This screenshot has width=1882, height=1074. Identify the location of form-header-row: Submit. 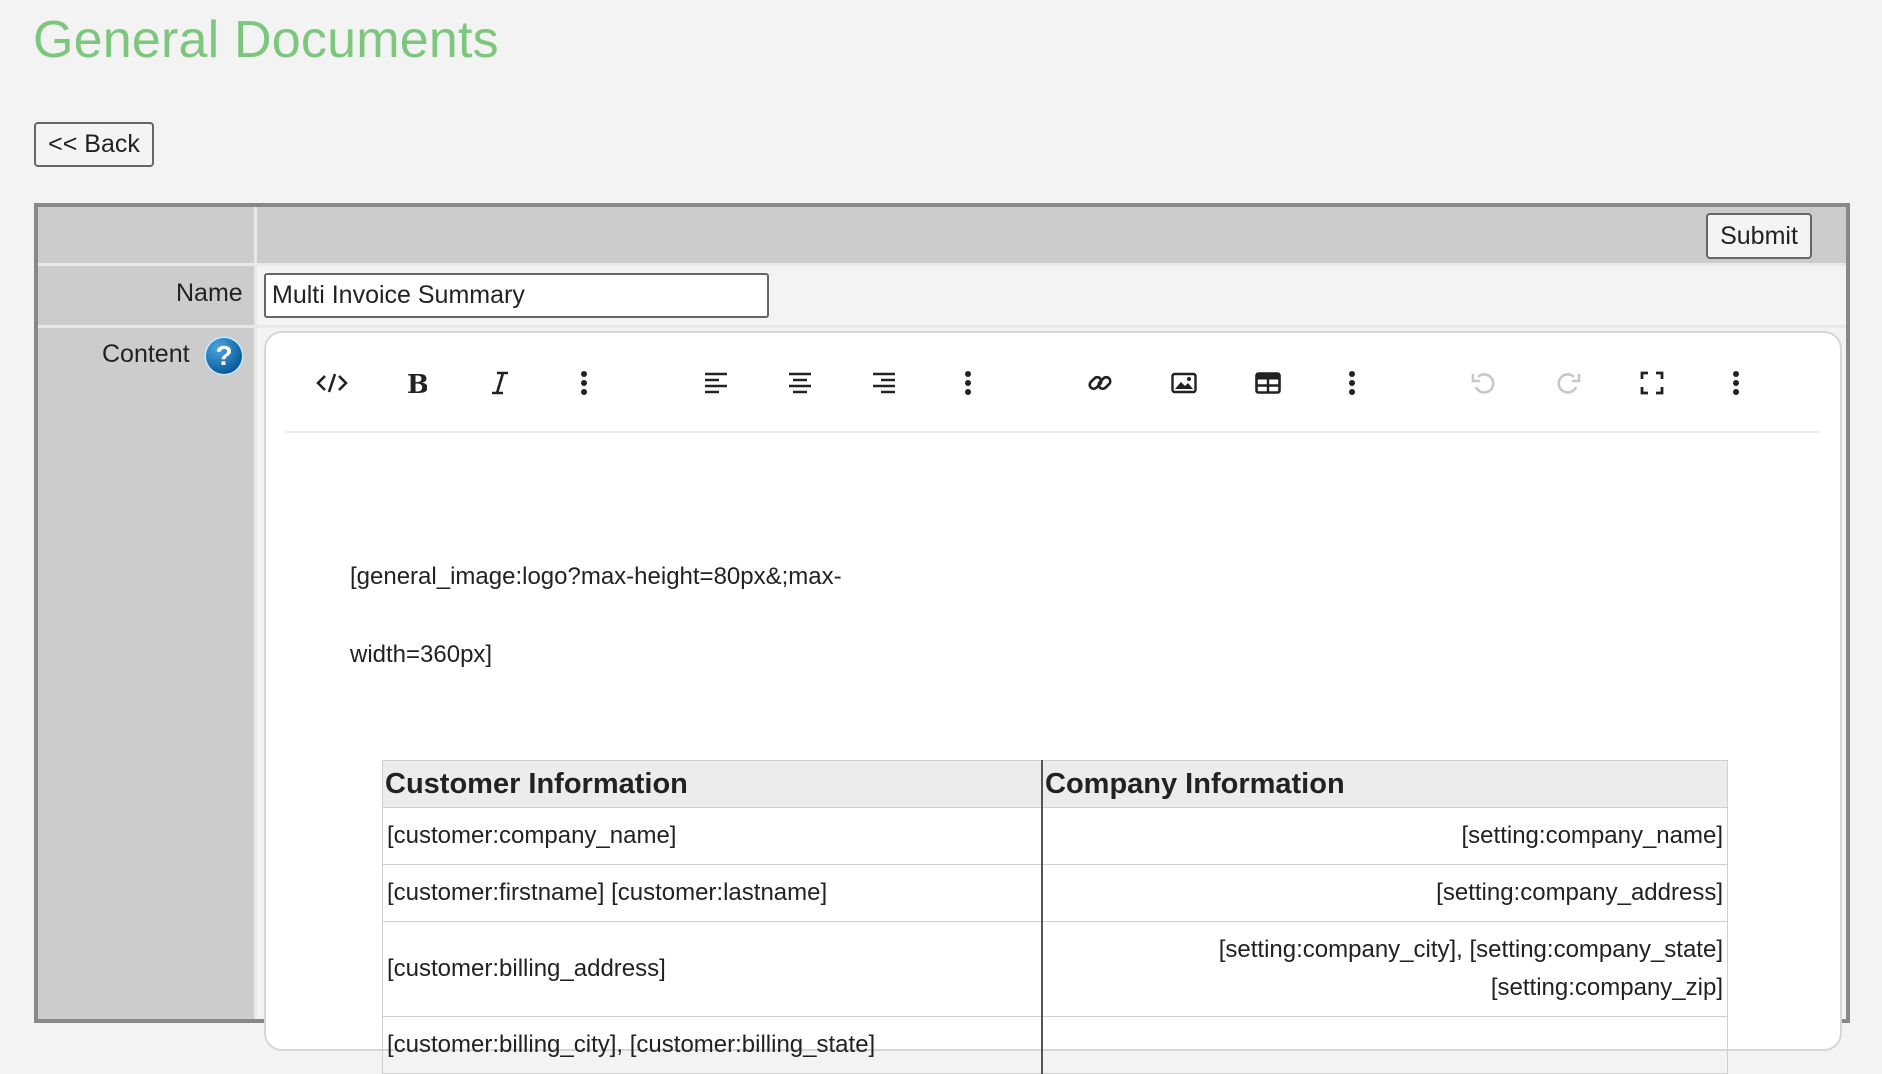
(1051, 235).